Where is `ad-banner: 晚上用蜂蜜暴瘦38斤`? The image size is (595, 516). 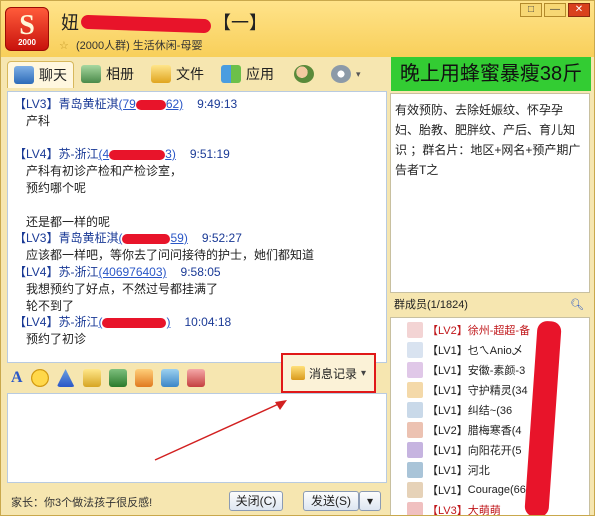
ad-banner: 晚上用蜂蜜暴瘦38斤 is located at coordinates (491, 74).